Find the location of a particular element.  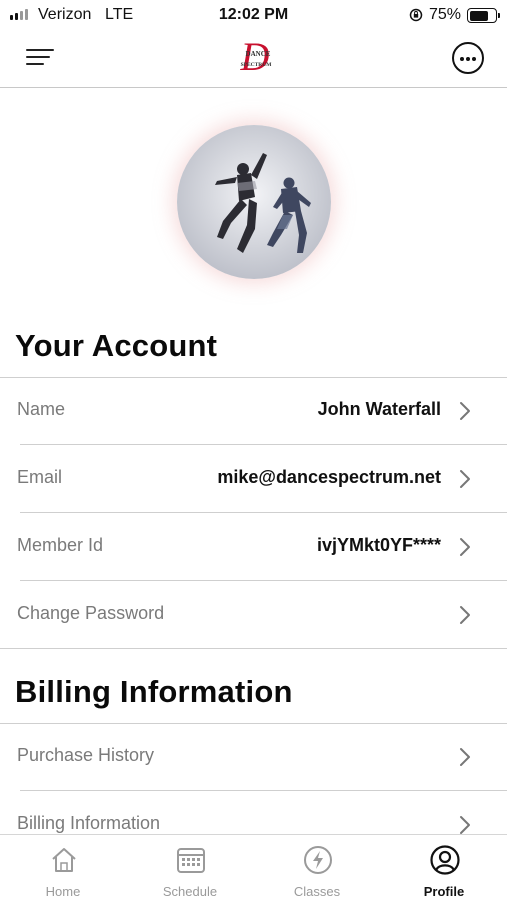

row-value: John Waterfall is located at coordinates (379, 409).